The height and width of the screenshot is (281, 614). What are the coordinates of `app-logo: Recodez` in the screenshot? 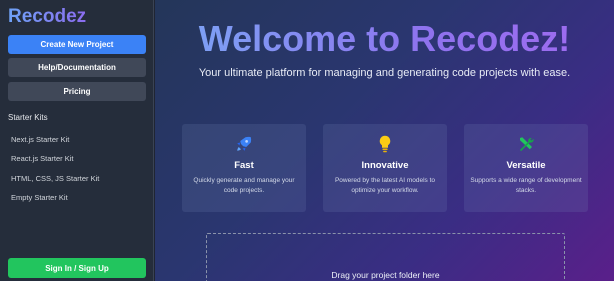 It's located at (47, 16).